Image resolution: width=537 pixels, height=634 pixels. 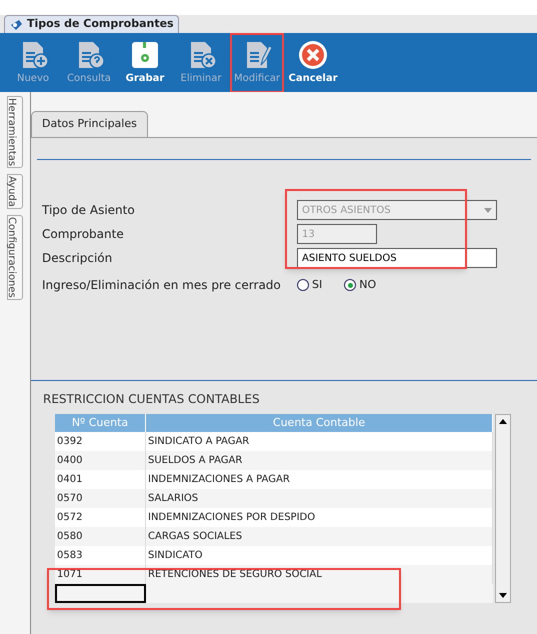 I want to click on section-title: RESTRICCION CUENTAS CONTABLES, so click(x=152, y=399).